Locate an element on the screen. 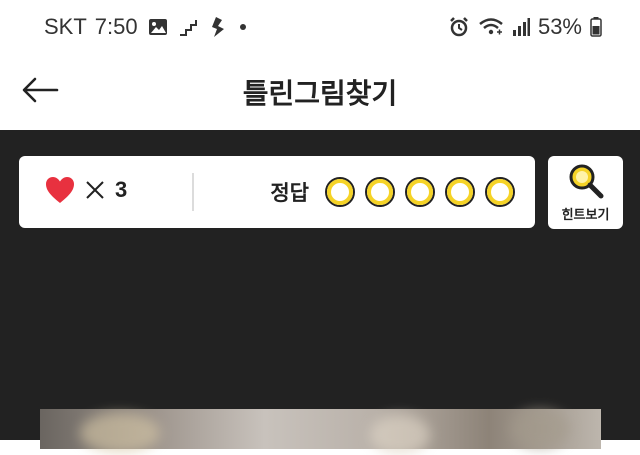 The image size is (640, 455). status-bar-right: 53% is located at coordinates (525, 27).